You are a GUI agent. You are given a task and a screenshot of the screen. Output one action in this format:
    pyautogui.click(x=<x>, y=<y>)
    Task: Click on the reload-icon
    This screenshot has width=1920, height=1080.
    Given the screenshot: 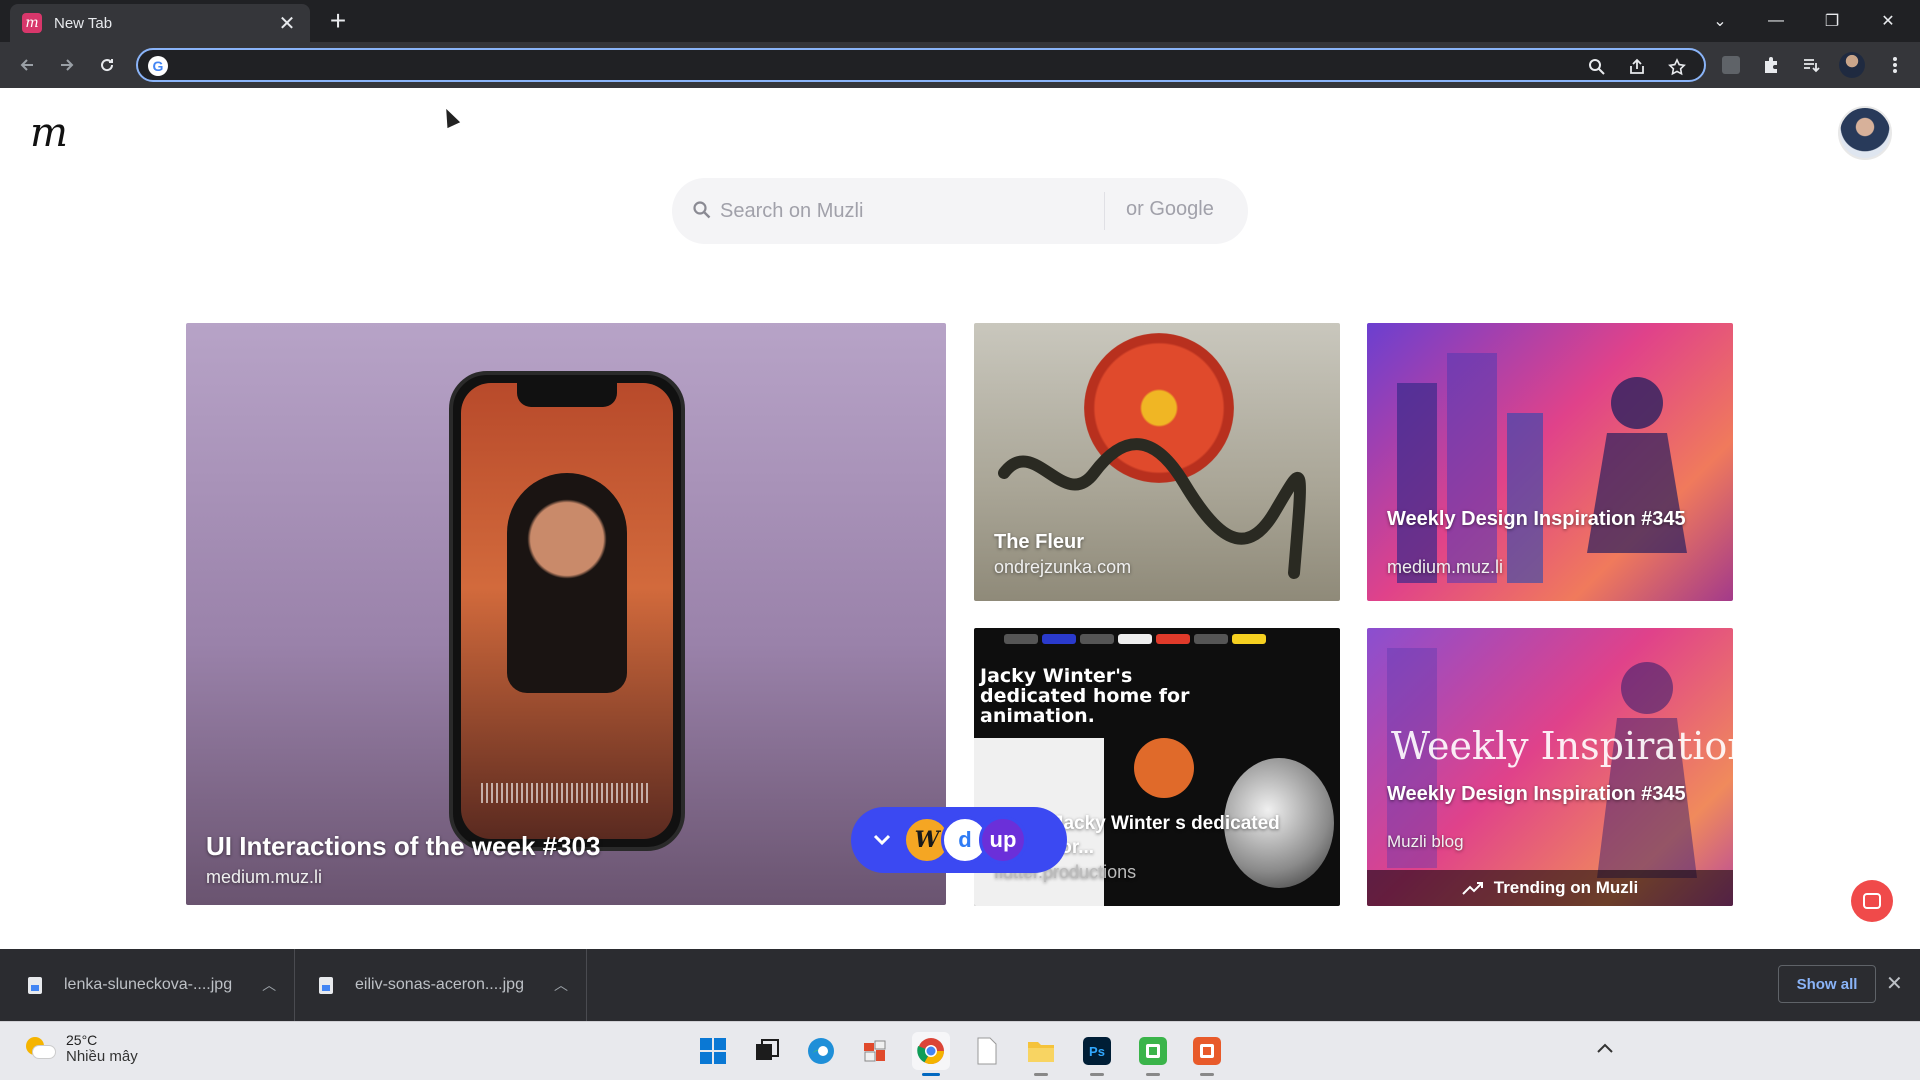 What is the action you would take?
    pyautogui.click(x=107, y=65)
    